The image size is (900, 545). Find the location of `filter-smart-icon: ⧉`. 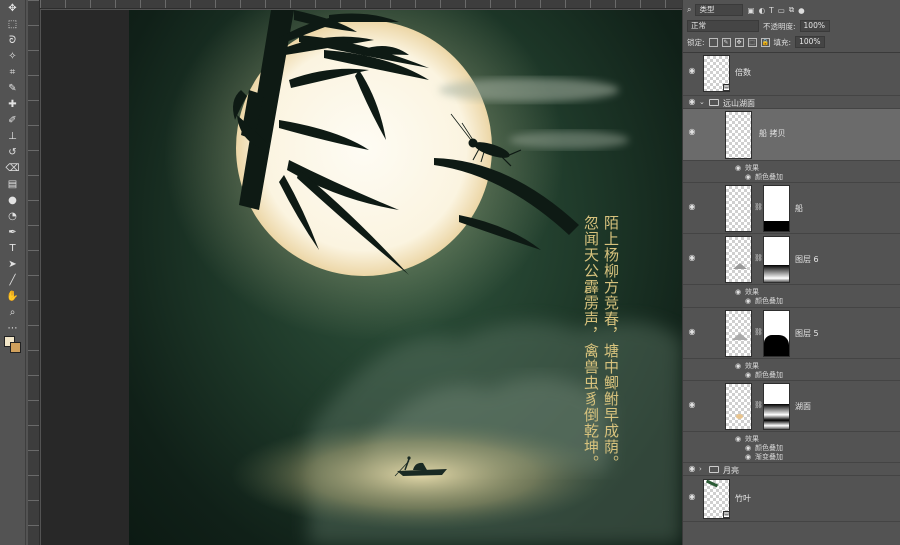

filter-smart-icon: ⧉ is located at coordinates (791, 10).